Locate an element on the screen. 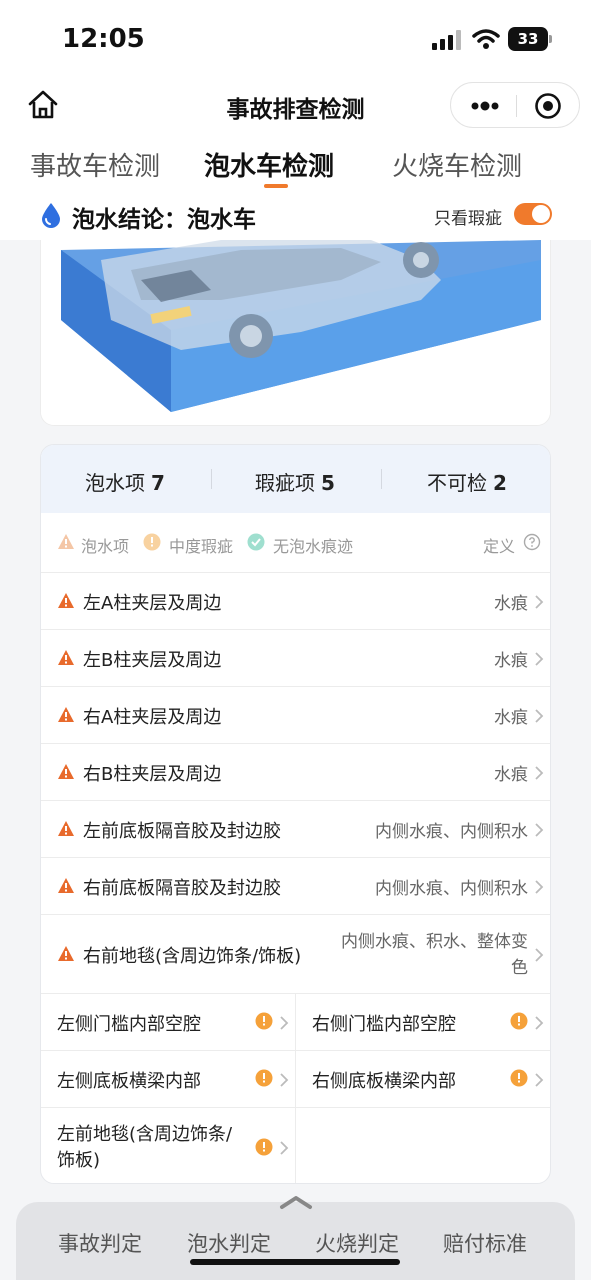 This screenshot has width=591, height=1280. stat-flood: 泡水项 7 is located at coordinates (125, 481).